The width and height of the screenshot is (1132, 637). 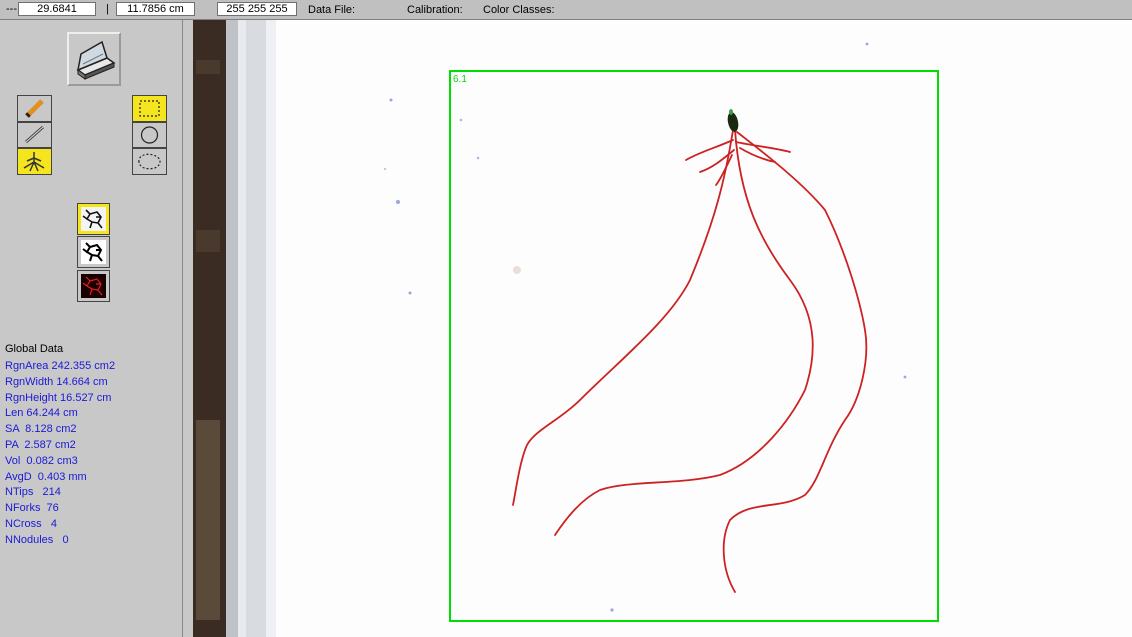 I want to click on scan-button, so click(x=94, y=59).